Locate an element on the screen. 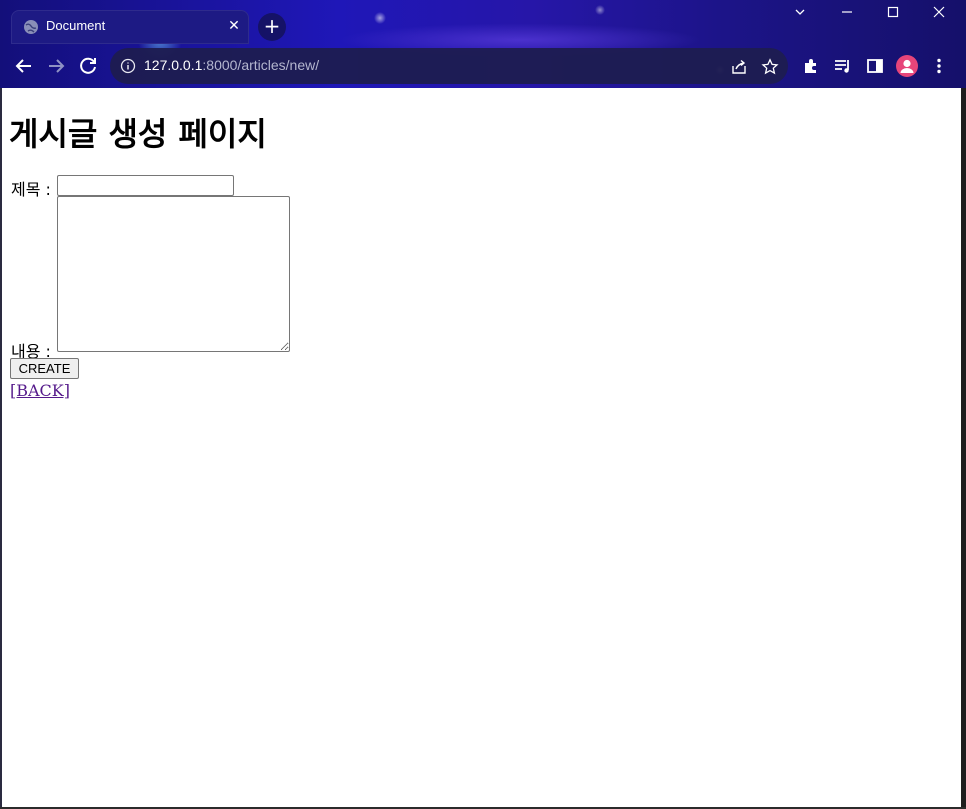 The width and height of the screenshot is (966, 809). star-bookmark-icon is located at coordinates (770, 67).